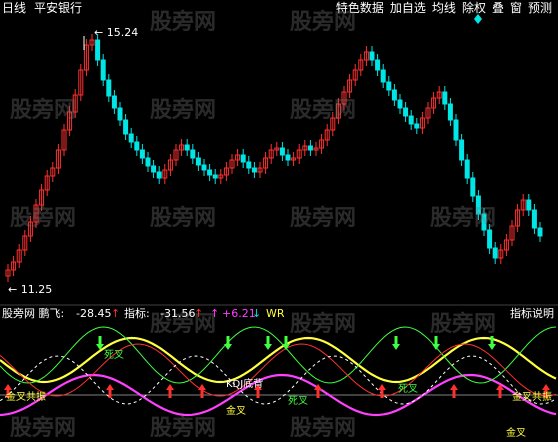 This screenshot has width=558, height=442. What do you see at coordinates (275, 313) in the screenshot?
I see `indicator-label-4: WR` at bounding box center [275, 313].